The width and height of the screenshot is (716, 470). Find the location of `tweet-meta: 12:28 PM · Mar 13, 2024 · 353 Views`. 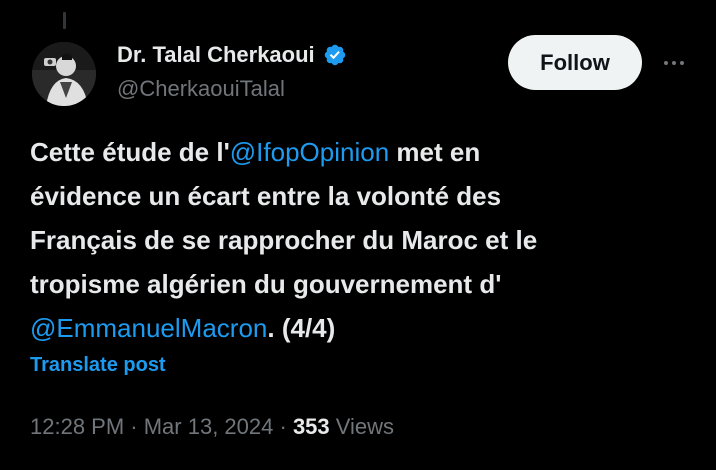

tweet-meta: 12:28 PM · Mar 13, 2024 · 353 Views is located at coordinates (212, 427).